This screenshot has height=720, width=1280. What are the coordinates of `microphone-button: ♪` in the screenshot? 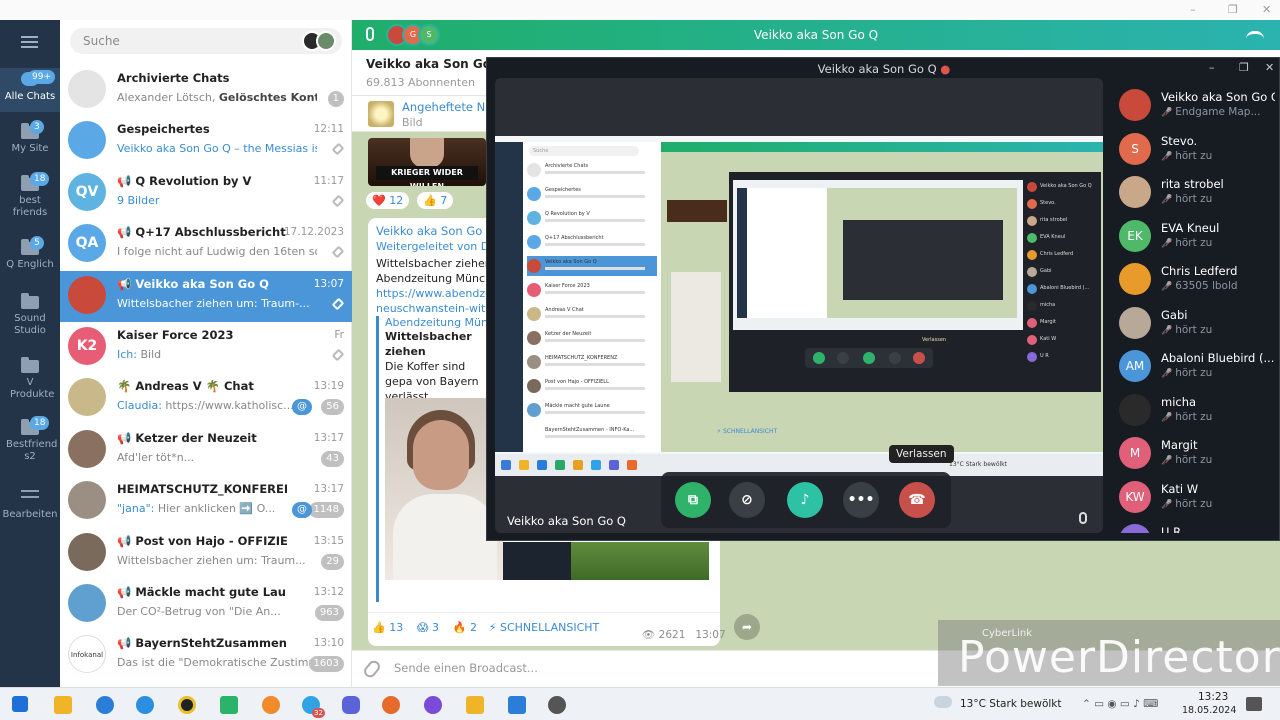 It's located at (805, 500).